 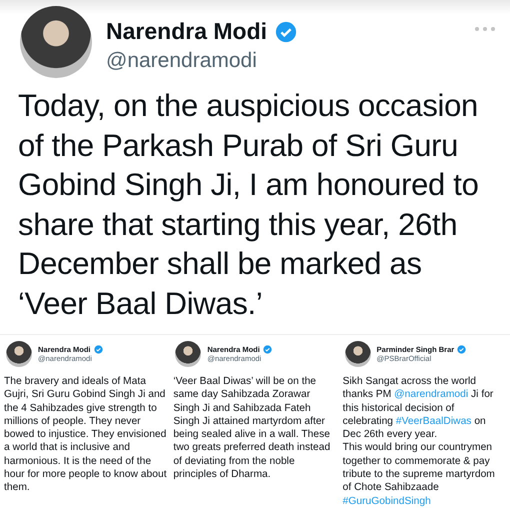 What do you see at coordinates (187, 31) in the screenshot?
I see `user-name: Narendra Modi` at bounding box center [187, 31].